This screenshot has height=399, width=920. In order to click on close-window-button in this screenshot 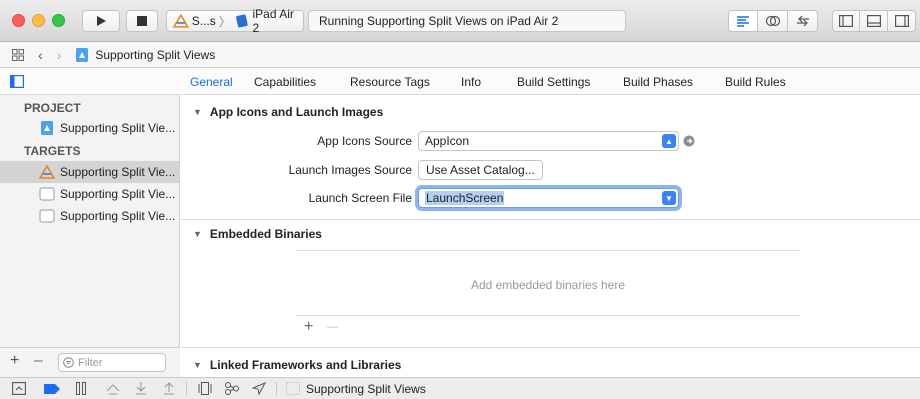, I will do `click(18, 20)`.